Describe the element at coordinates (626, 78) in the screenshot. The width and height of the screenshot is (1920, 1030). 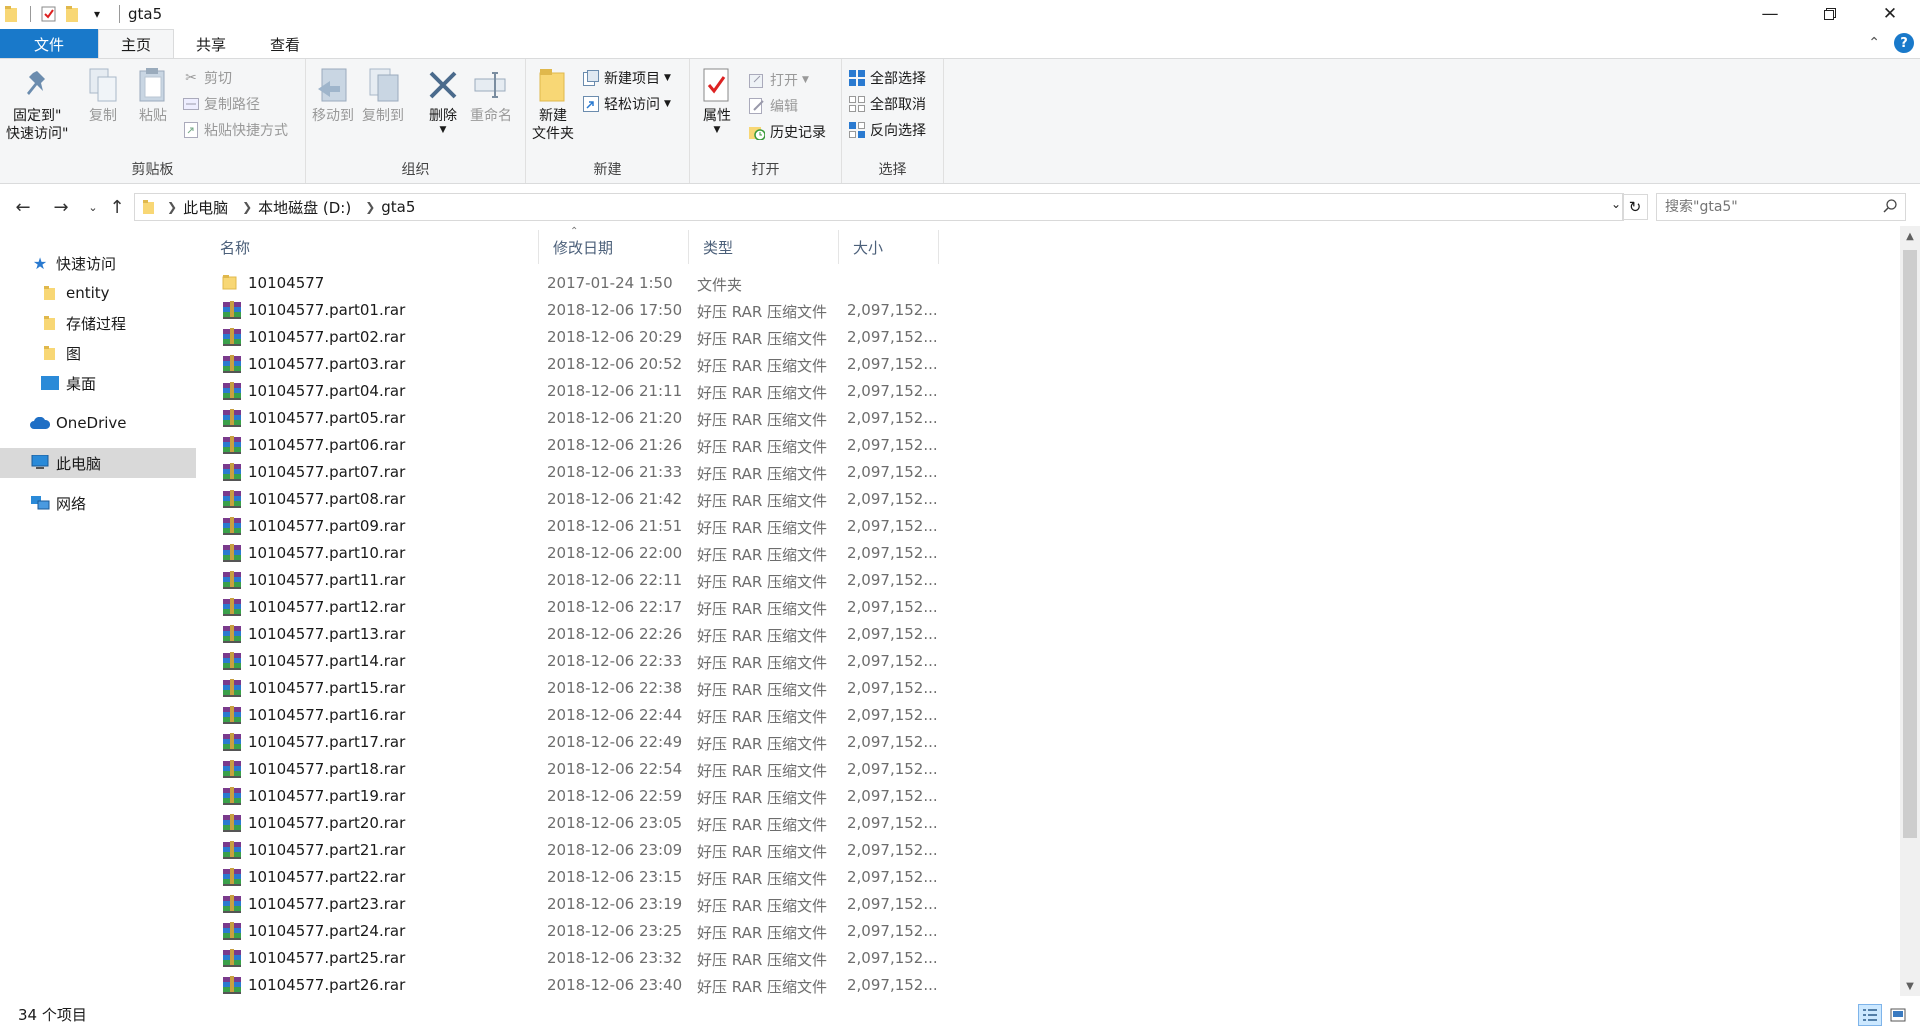
I see `new-item-button: 新建项目 ▼` at that location.